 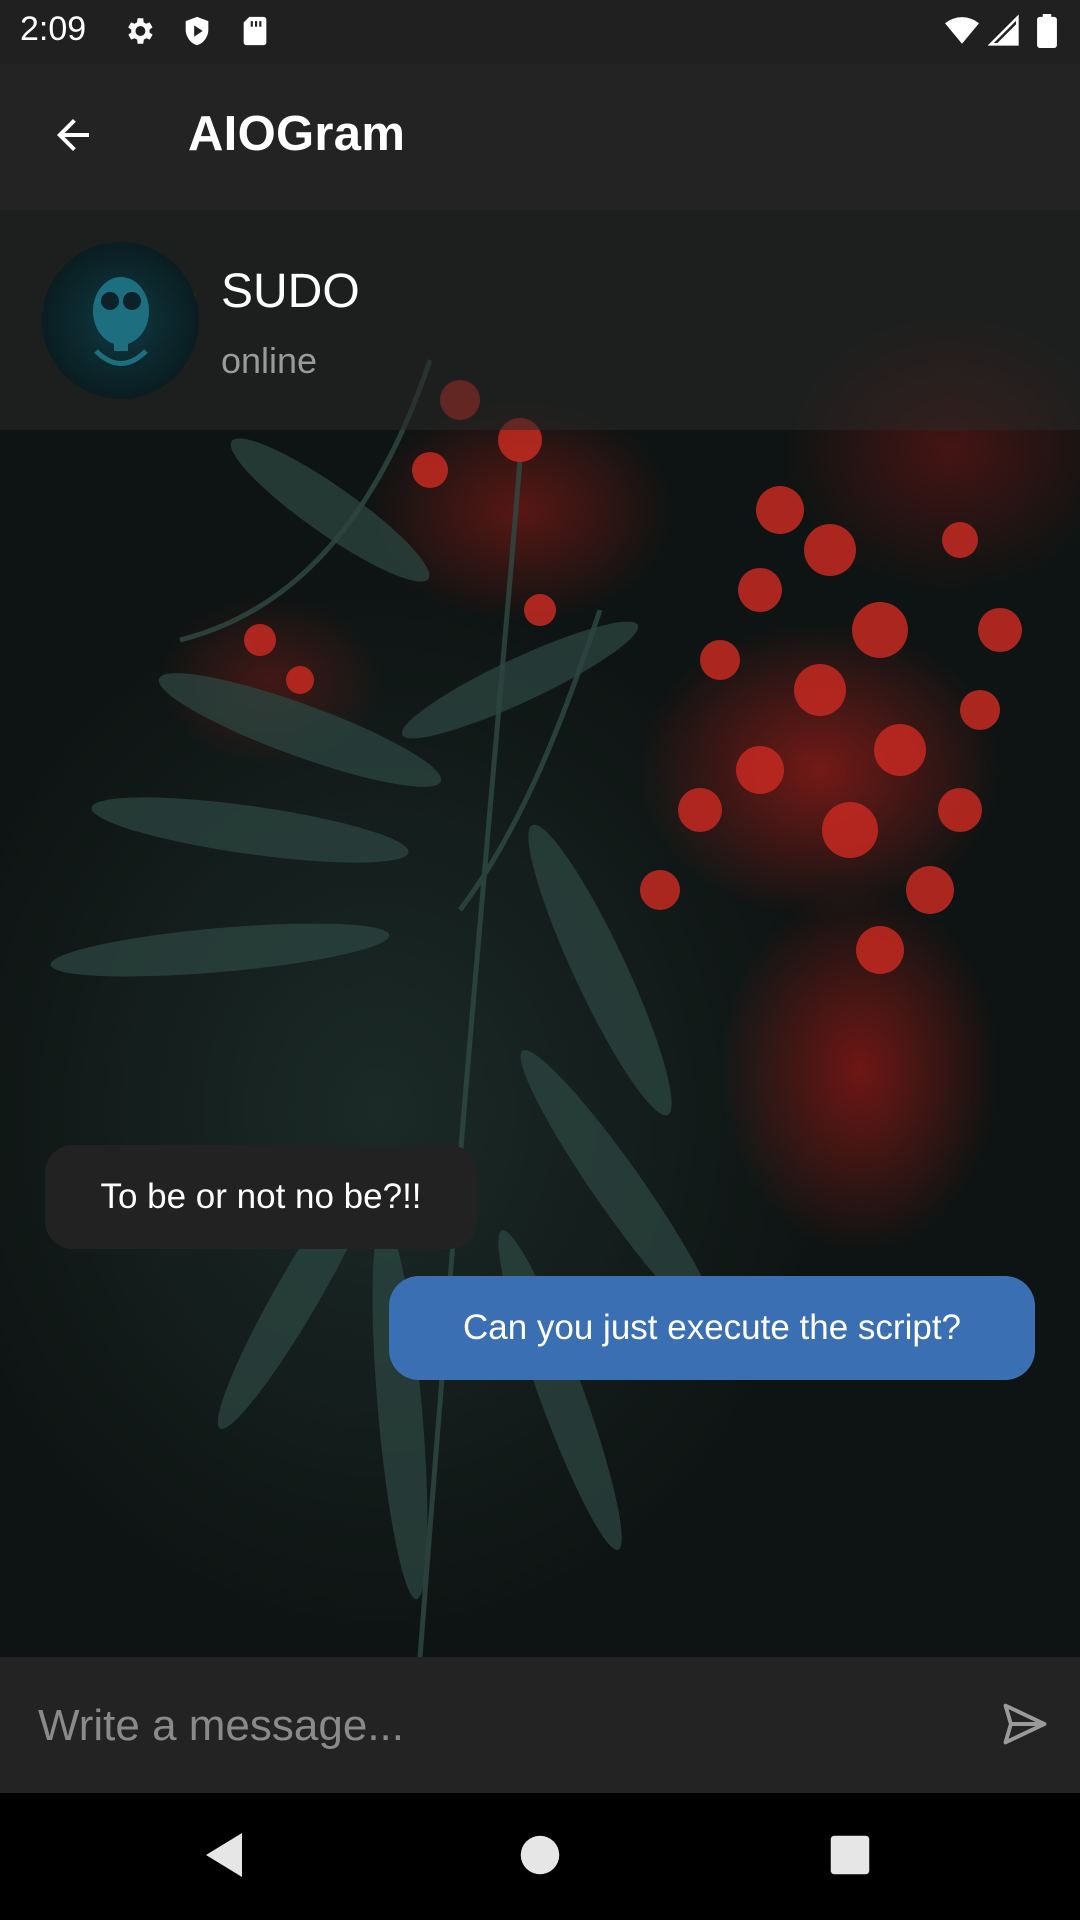 I want to click on back-button, so click(x=73, y=137).